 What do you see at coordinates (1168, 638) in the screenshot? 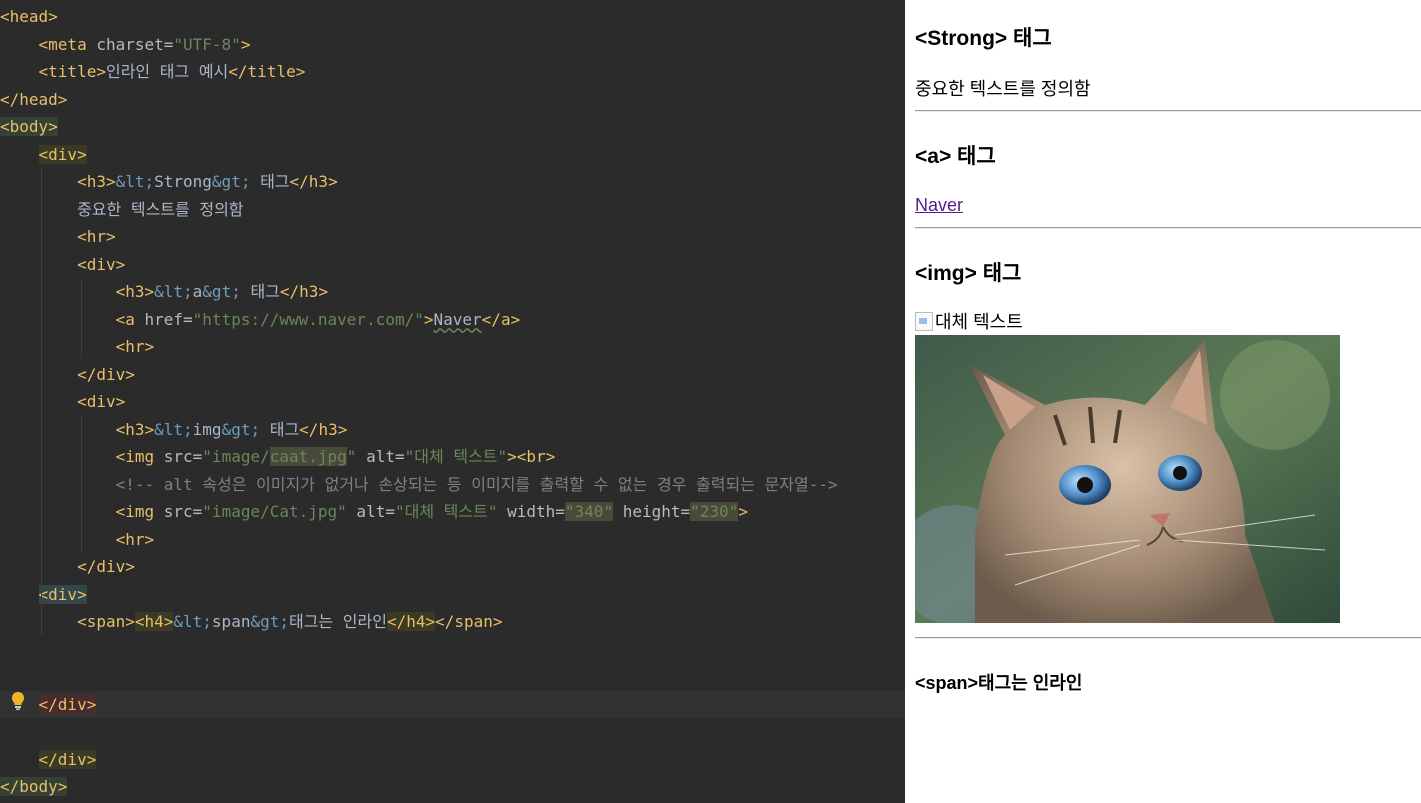
I see `divider` at bounding box center [1168, 638].